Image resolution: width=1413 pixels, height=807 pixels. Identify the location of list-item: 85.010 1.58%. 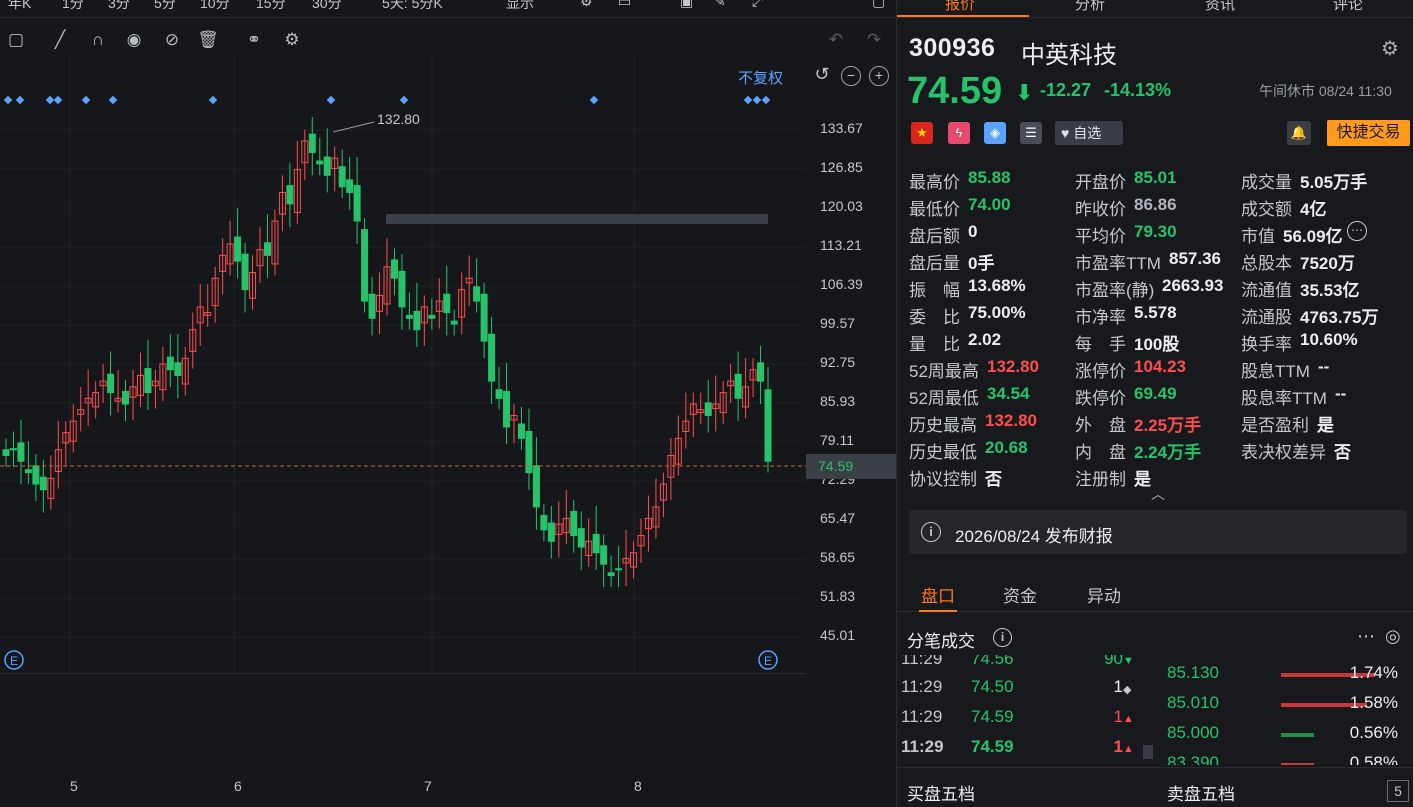
(1285, 708).